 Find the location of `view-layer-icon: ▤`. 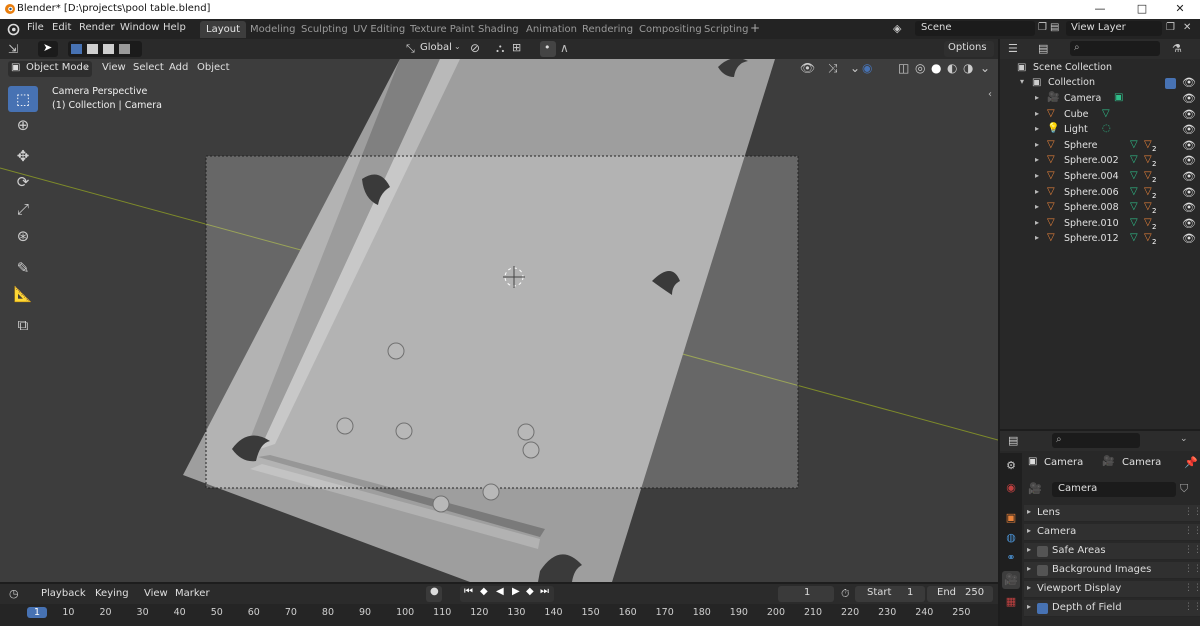

view-layer-icon: ▤ is located at coordinates (1054, 27).